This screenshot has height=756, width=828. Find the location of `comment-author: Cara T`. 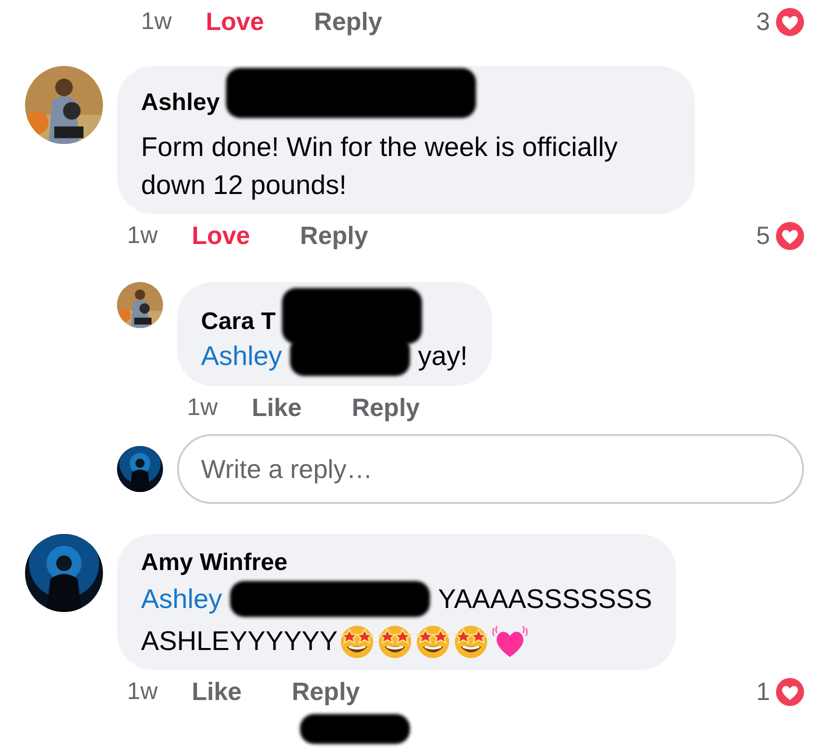

comment-author: Cara T is located at coordinates (238, 322).